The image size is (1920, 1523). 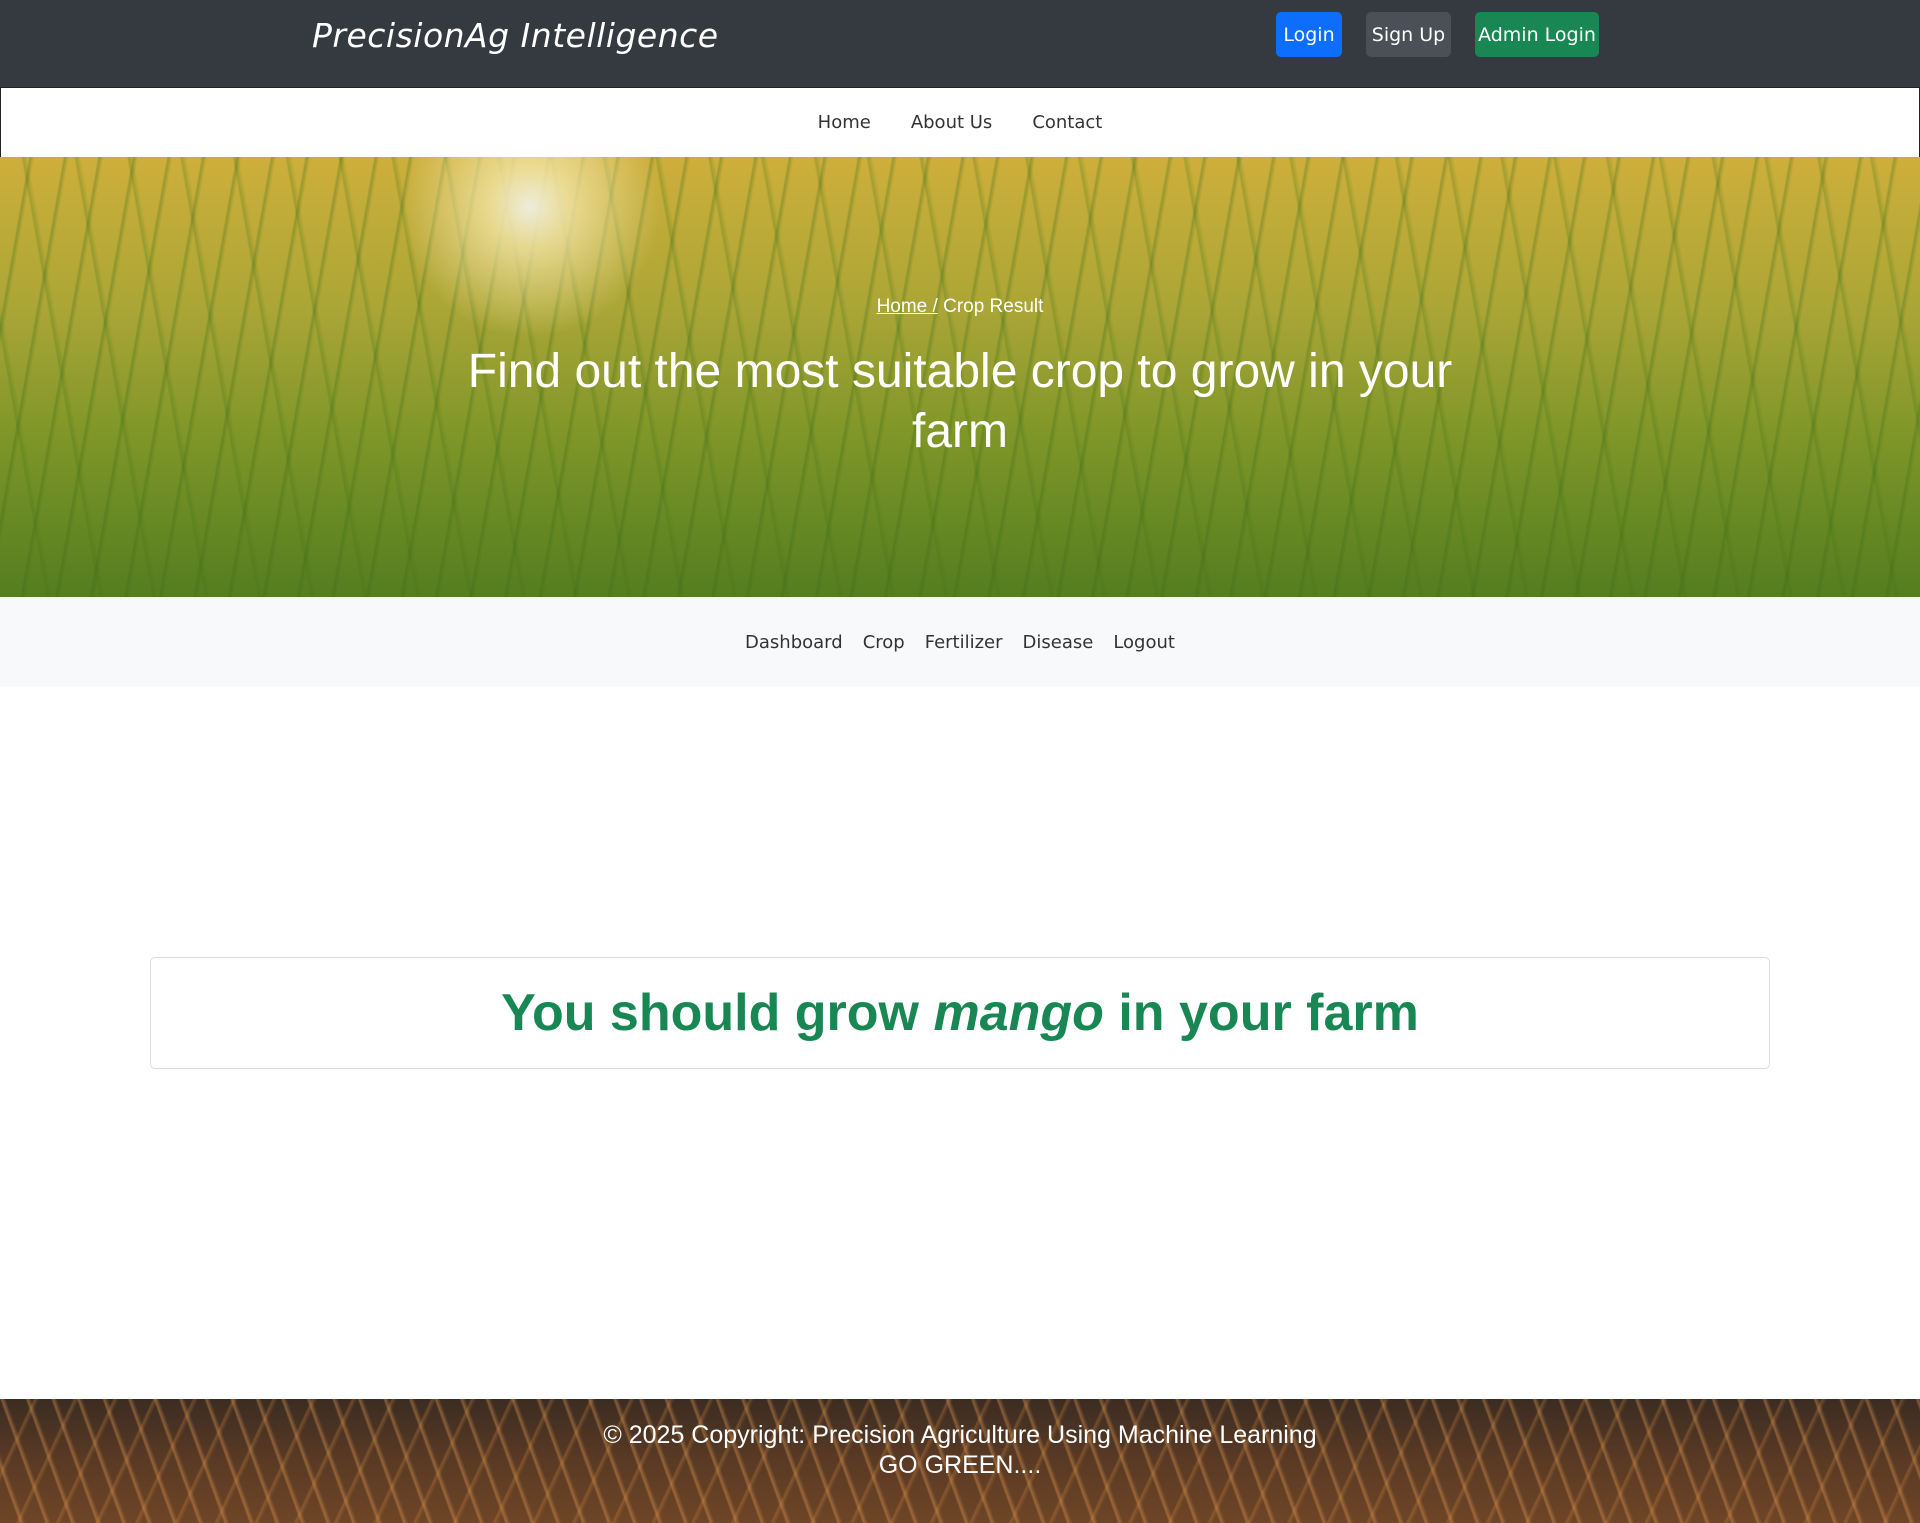 I want to click on dashnav-item-disease: Disease, so click(x=1058, y=642).